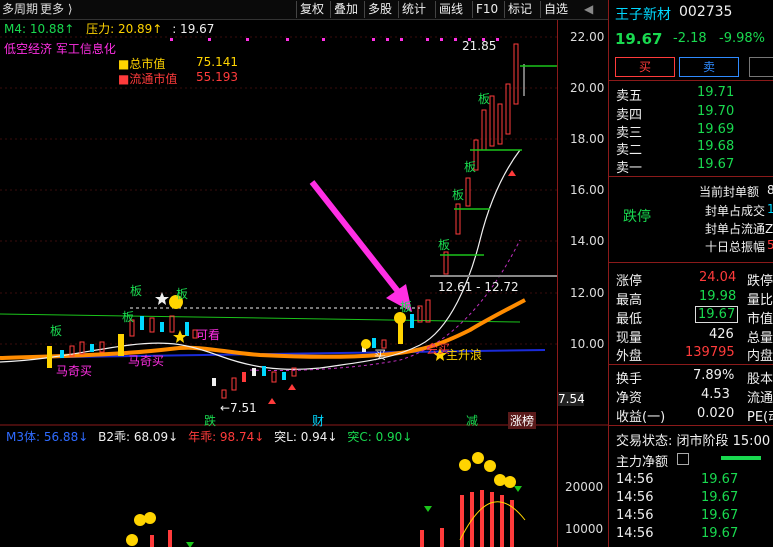  Describe the element at coordinates (450, 9) in the screenshot. I see `draw-line-button: 画线` at that location.